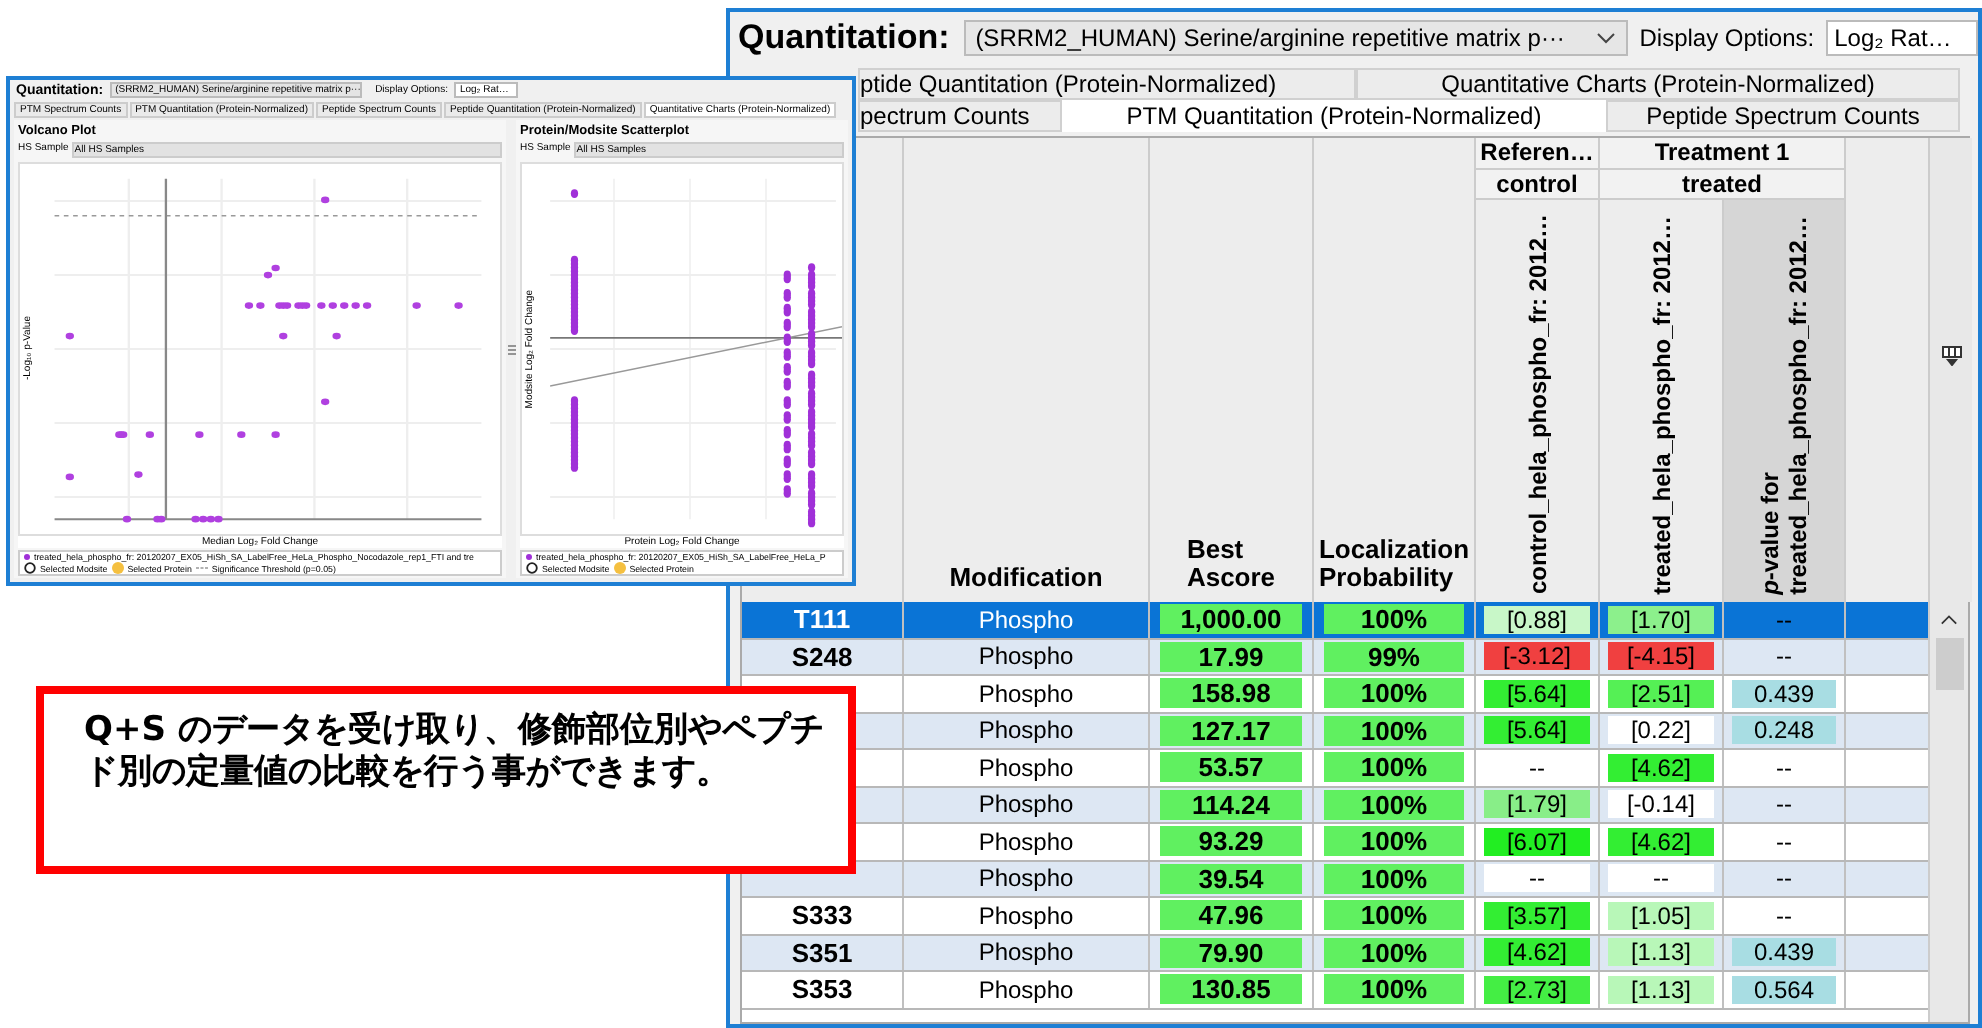 The width and height of the screenshot is (1982, 1028). Describe the element at coordinates (1538, 185) in the screenshot. I see `group-subheader: control` at that location.